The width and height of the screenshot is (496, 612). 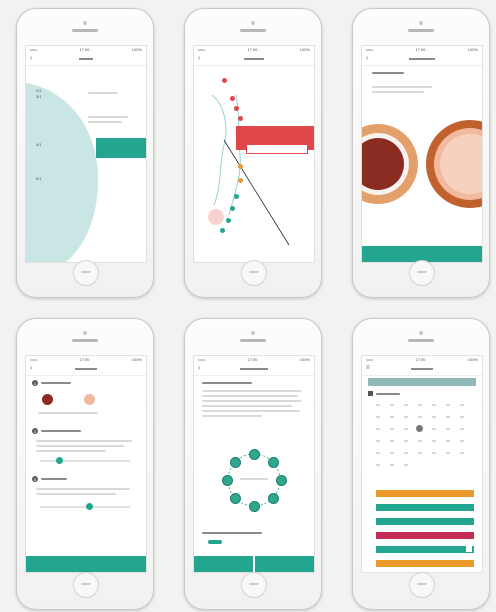 I want to click on phone-mockup-4: ••••• 17:00 100% ‹ 1 2 3, so click(x=85, y=464).